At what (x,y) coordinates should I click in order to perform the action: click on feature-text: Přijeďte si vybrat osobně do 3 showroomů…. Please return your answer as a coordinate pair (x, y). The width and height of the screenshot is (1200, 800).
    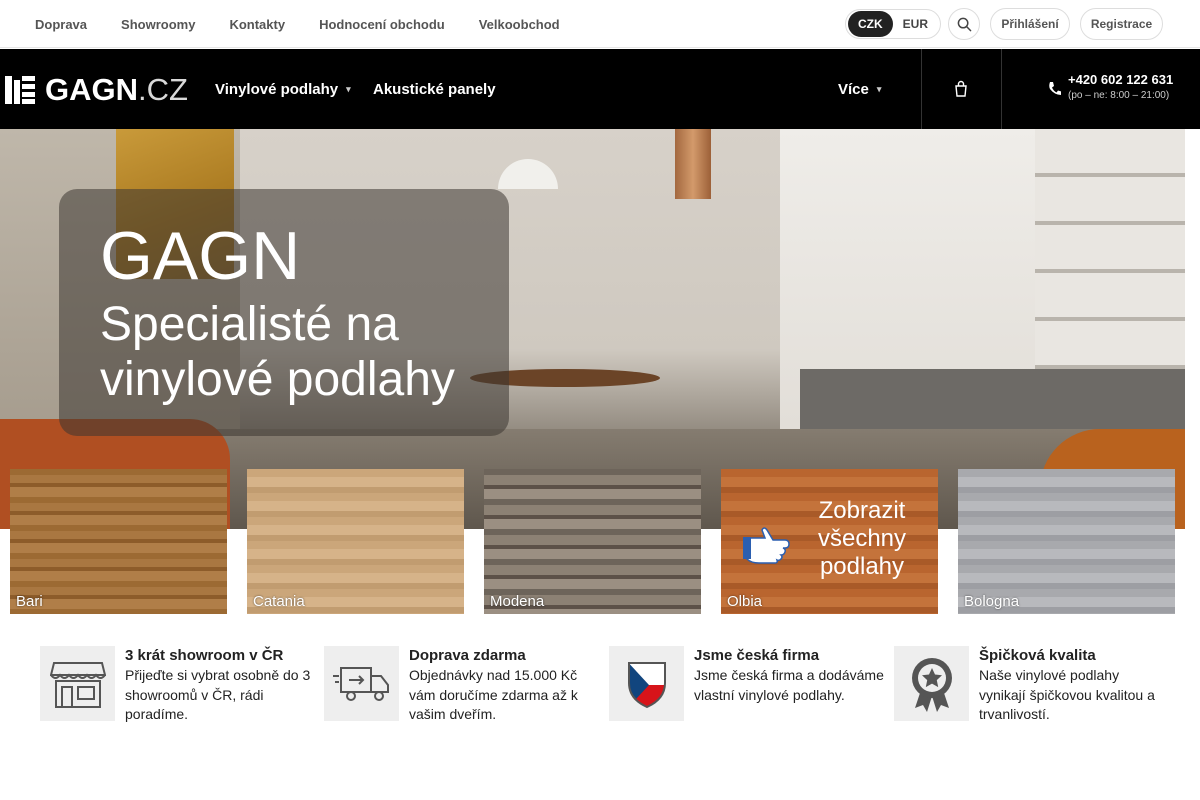
    Looking at the image, I should click on (218, 694).